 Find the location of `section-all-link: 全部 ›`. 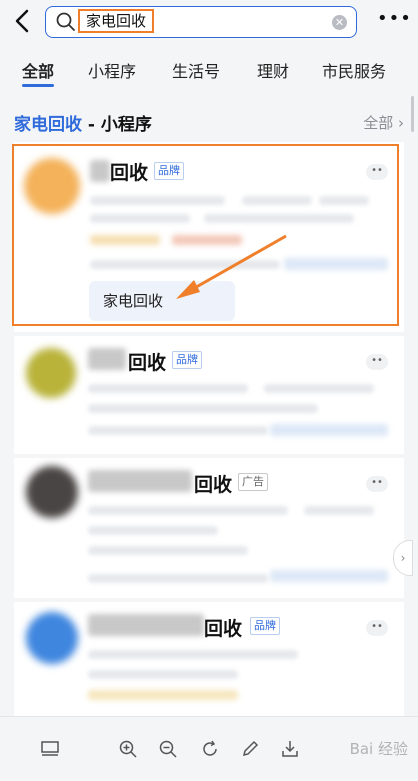

section-all-link: 全部 › is located at coordinates (383, 122).